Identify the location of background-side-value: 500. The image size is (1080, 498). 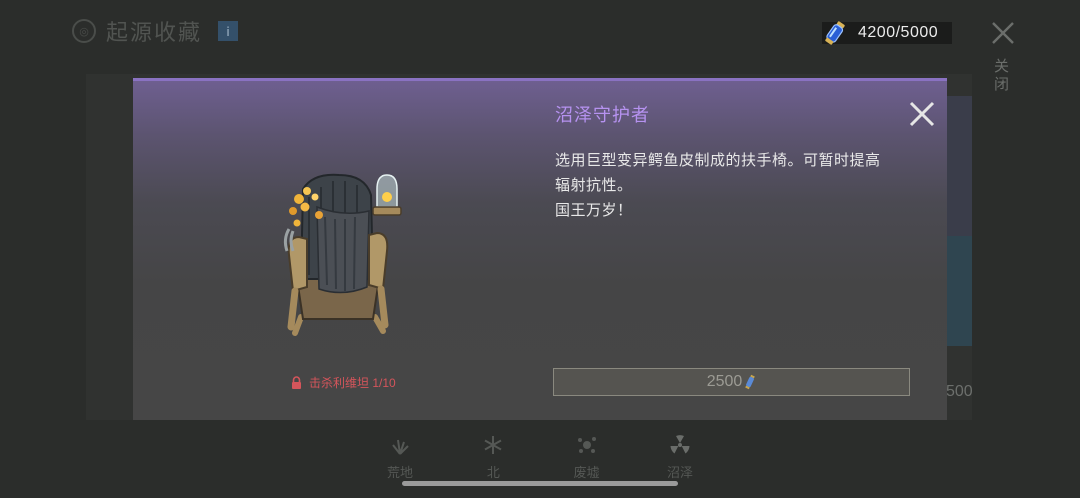
(959, 391).